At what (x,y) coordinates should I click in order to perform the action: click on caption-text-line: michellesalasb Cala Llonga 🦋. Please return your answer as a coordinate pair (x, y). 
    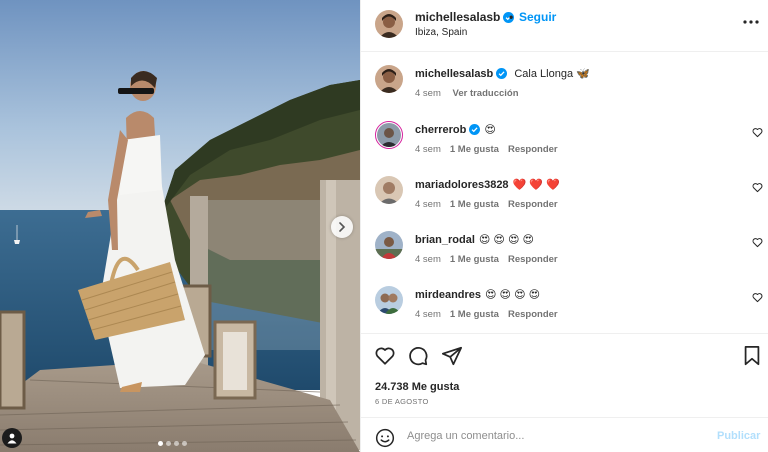
    Looking at the image, I should click on (502, 73).